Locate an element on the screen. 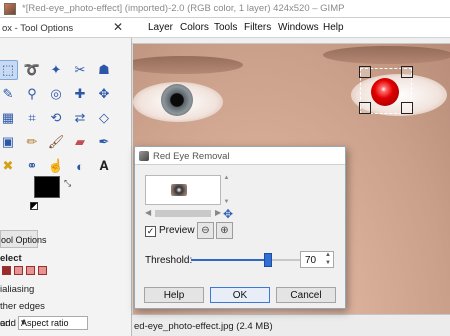 Image resolution: width=450 pixels, height=336 pixels. close-icon: ✕ is located at coordinates (118, 27).